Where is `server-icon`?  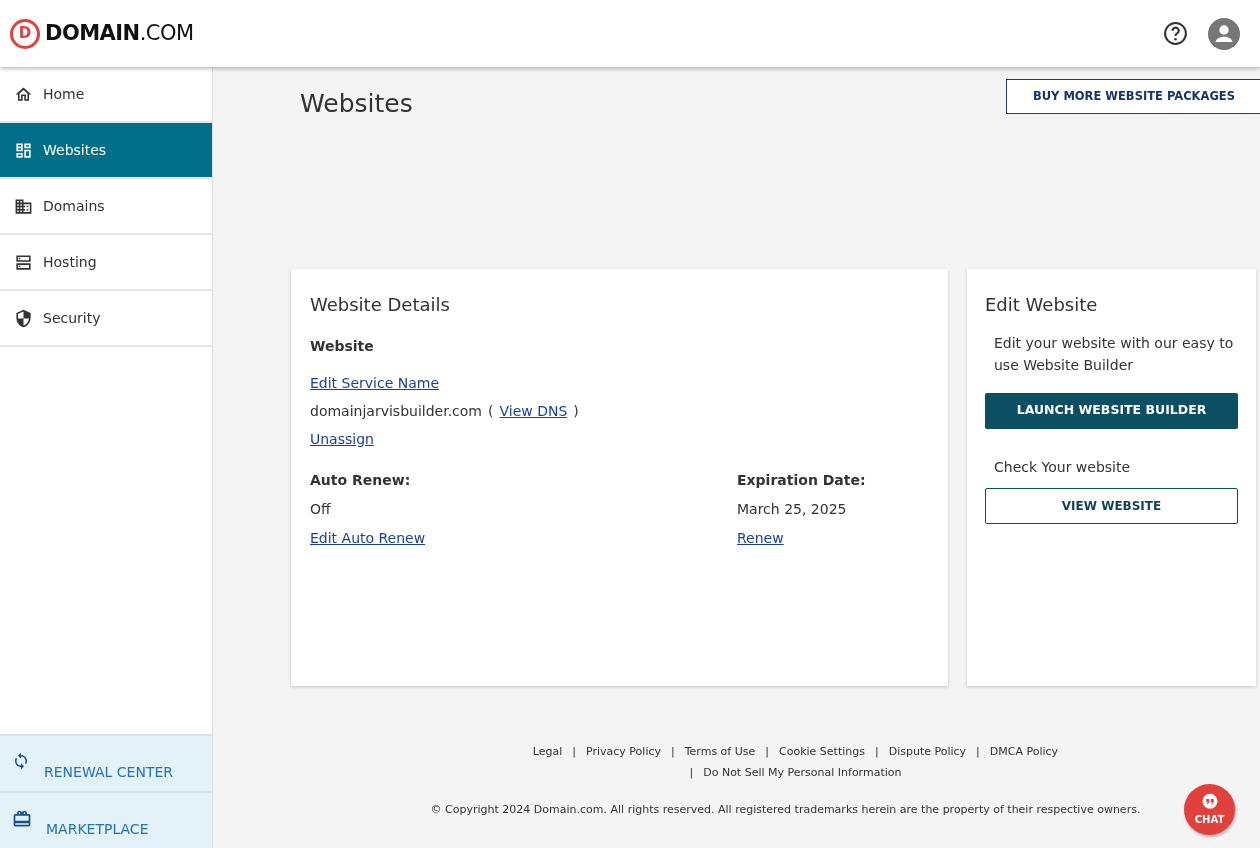
server-icon is located at coordinates (23, 262).